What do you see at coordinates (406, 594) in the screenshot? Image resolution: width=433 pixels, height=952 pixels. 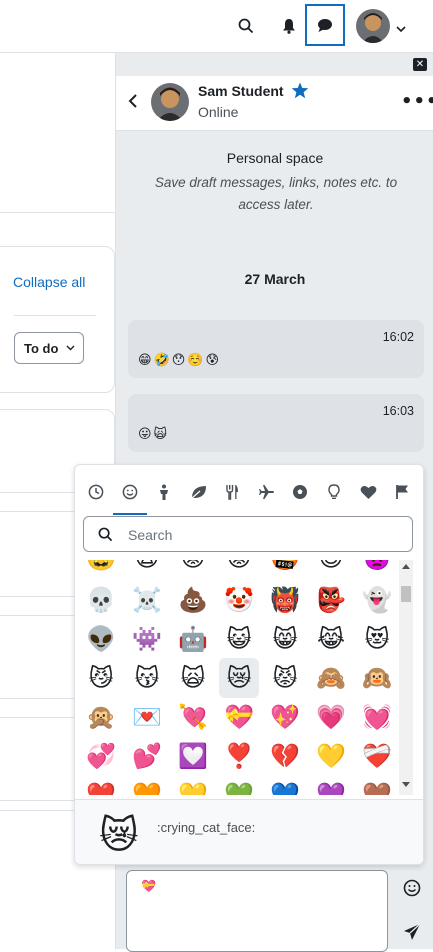 I see `scrollbar-thumb` at bounding box center [406, 594].